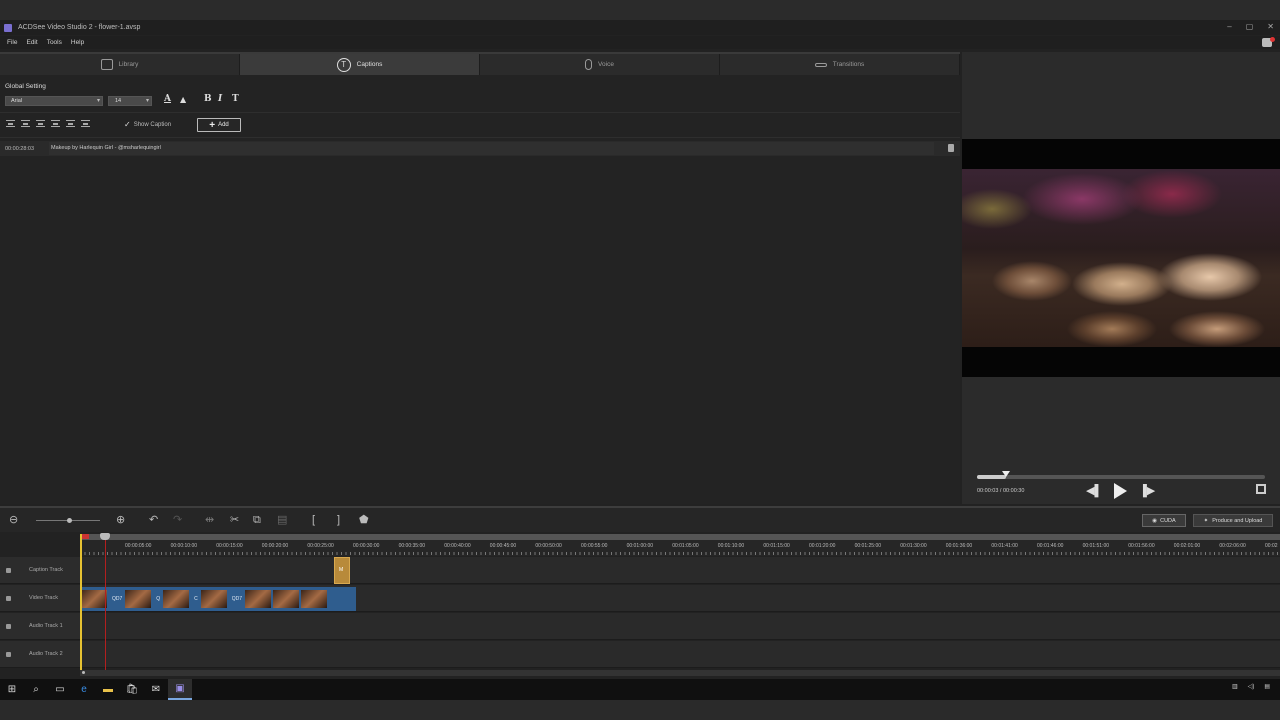 This screenshot has height=720, width=1280. Describe the element at coordinates (120, 64) in the screenshot. I see `tab-library: Library` at that location.